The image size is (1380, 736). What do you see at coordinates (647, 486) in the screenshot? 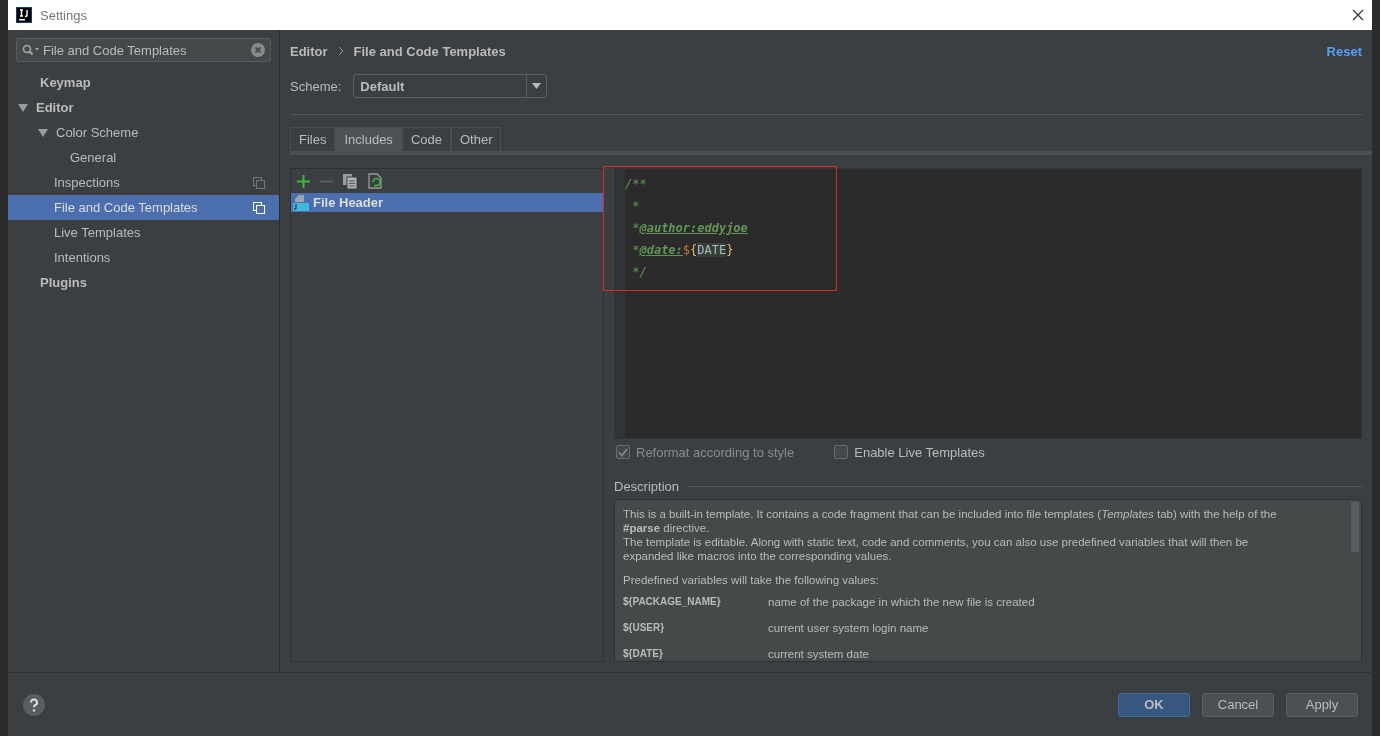
I see `section-title: Description` at bounding box center [647, 486].